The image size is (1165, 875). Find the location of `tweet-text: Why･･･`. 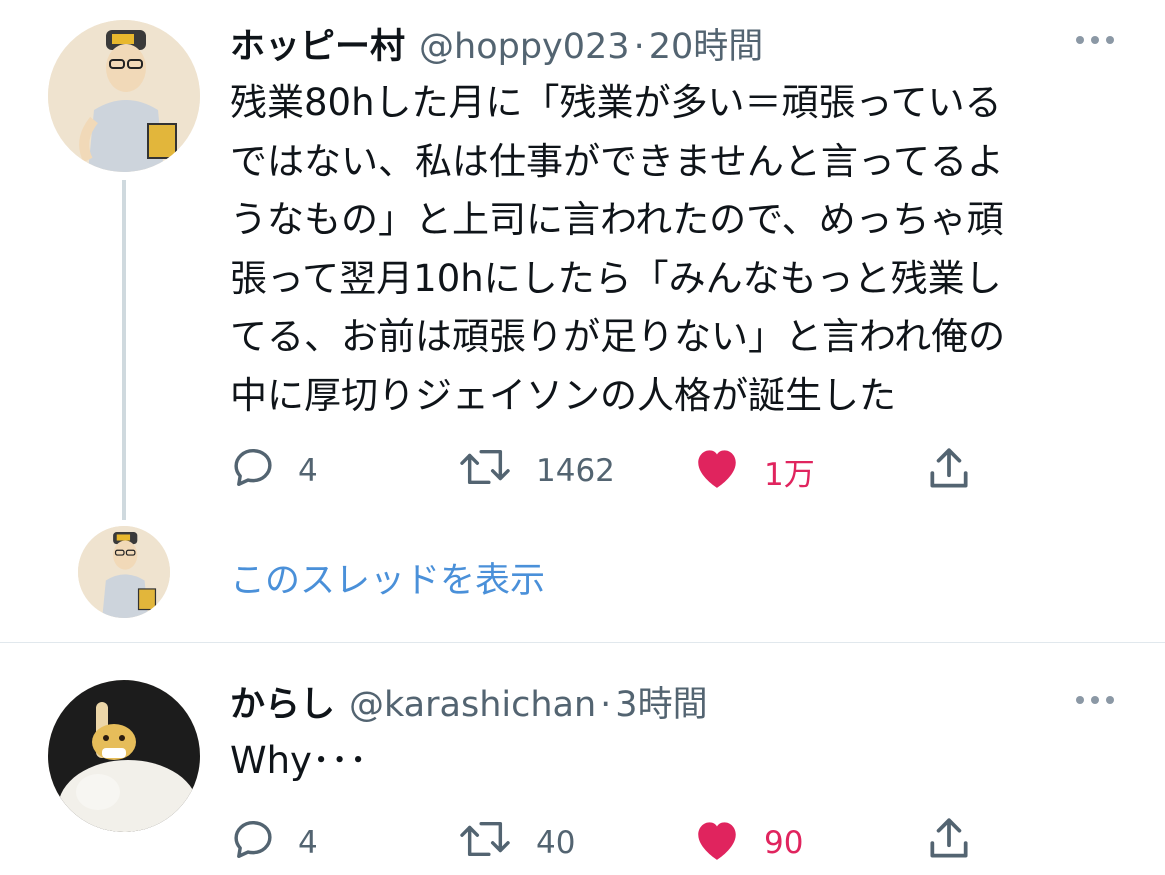

tweet-text: Why･･･ is located at coordinates (299, 760).